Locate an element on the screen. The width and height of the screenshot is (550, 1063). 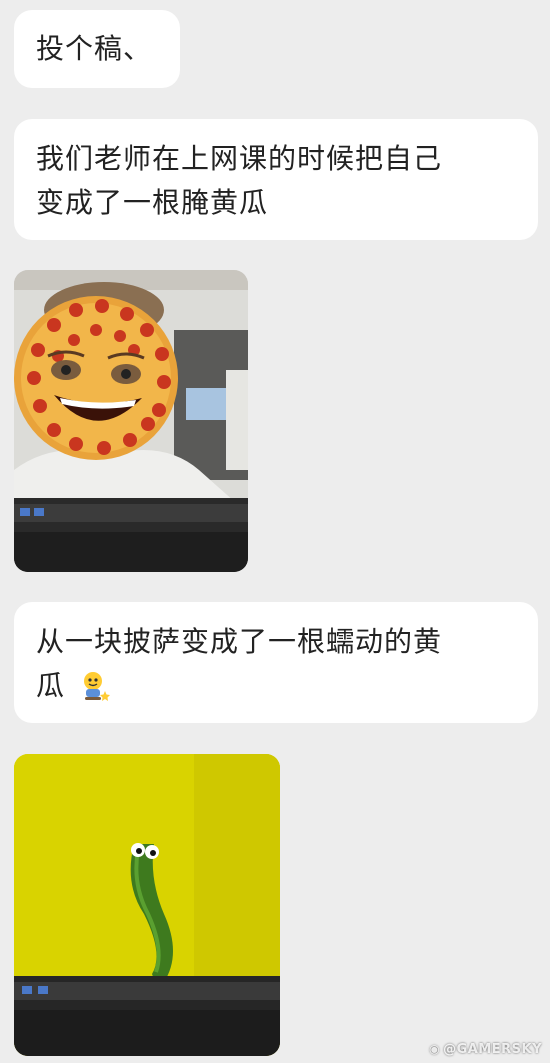
cucumber-photo is located at coordinates (147, 905).